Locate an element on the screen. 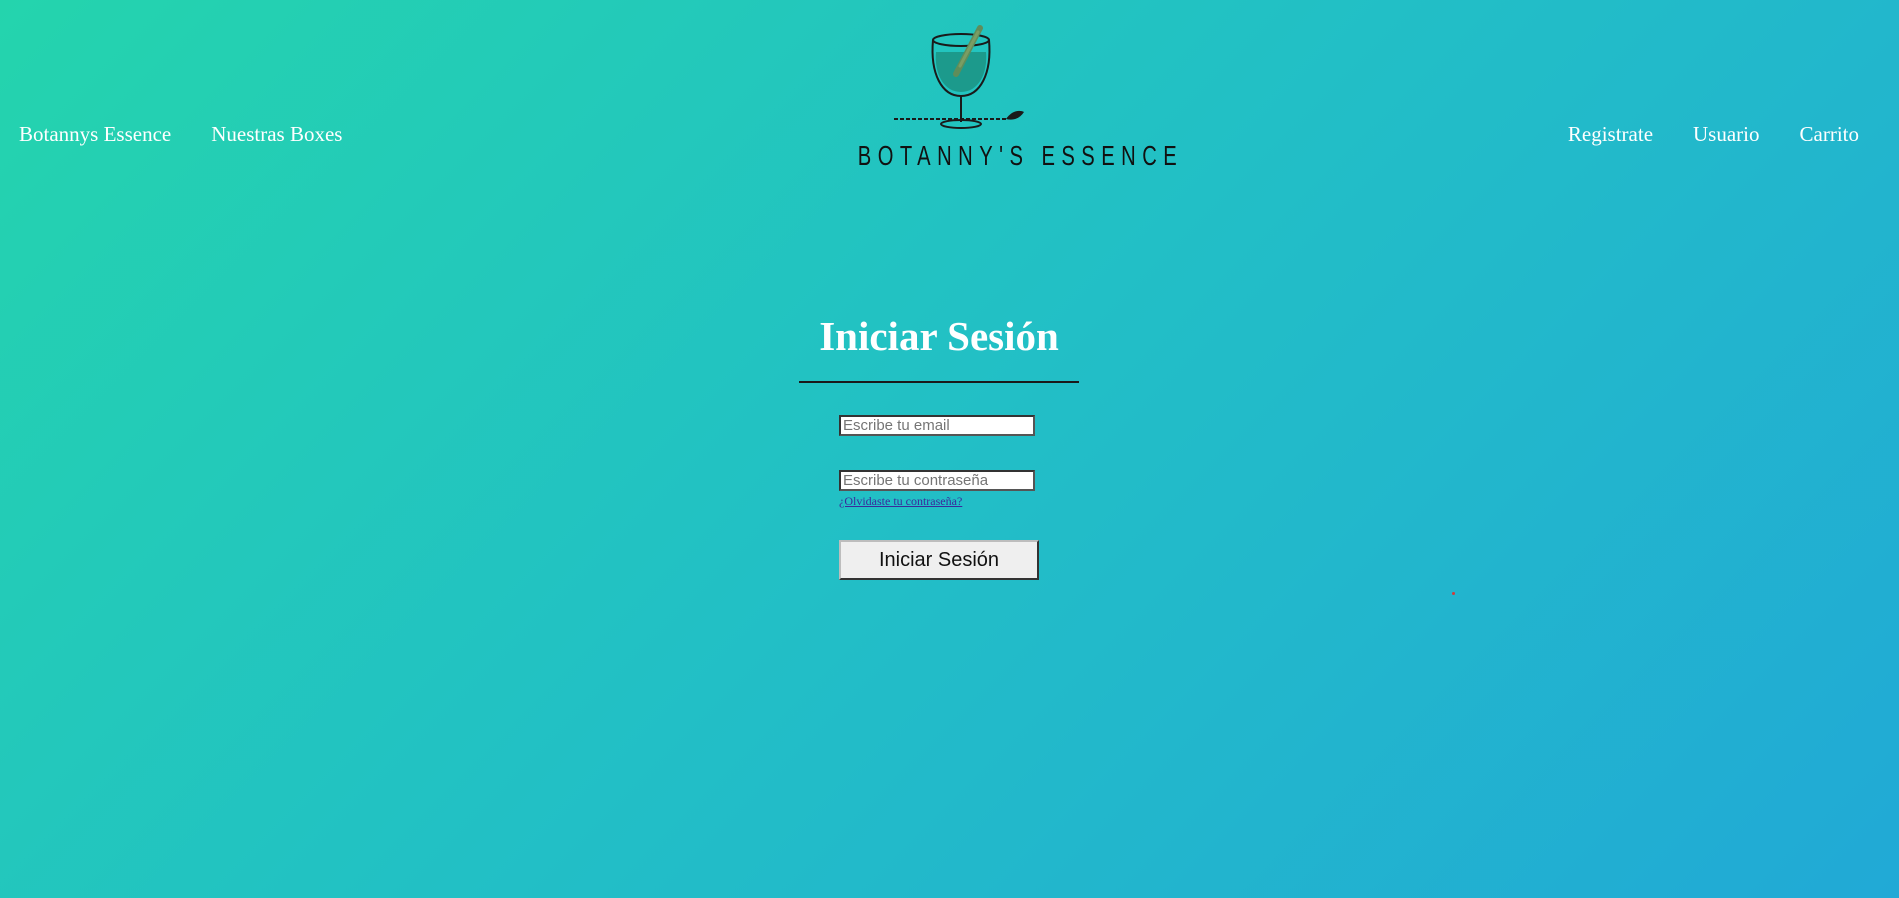  brand-logo: BOTANNY'S ESSENCE is located at coordinates (1002, 102).